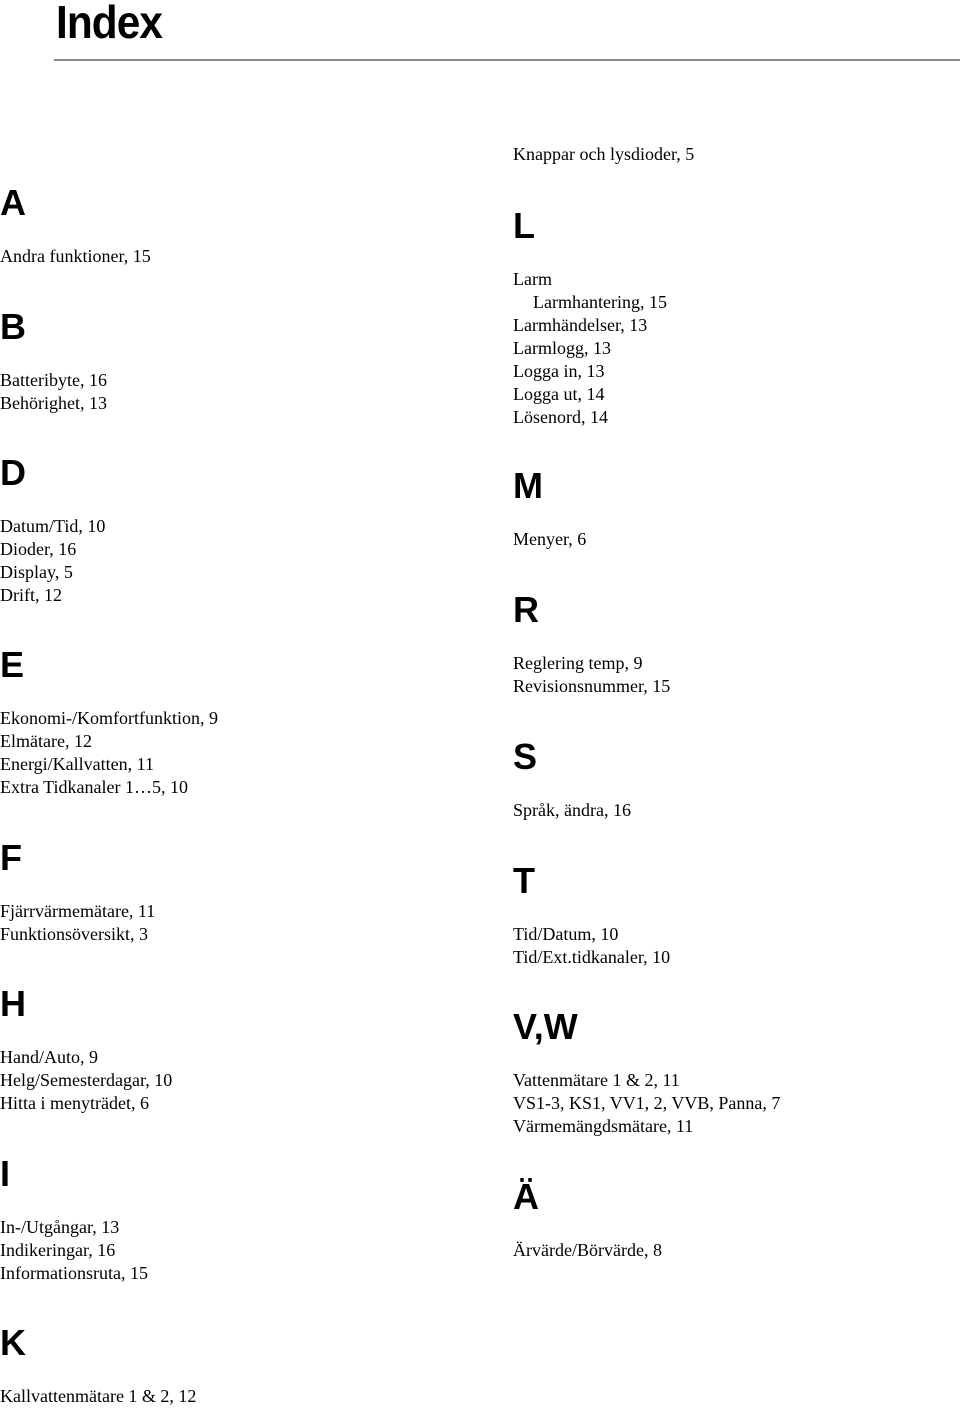  I want to click on index-section-k: K Kallvattenmätare 1 & 2, 12, so click(98, 1365).